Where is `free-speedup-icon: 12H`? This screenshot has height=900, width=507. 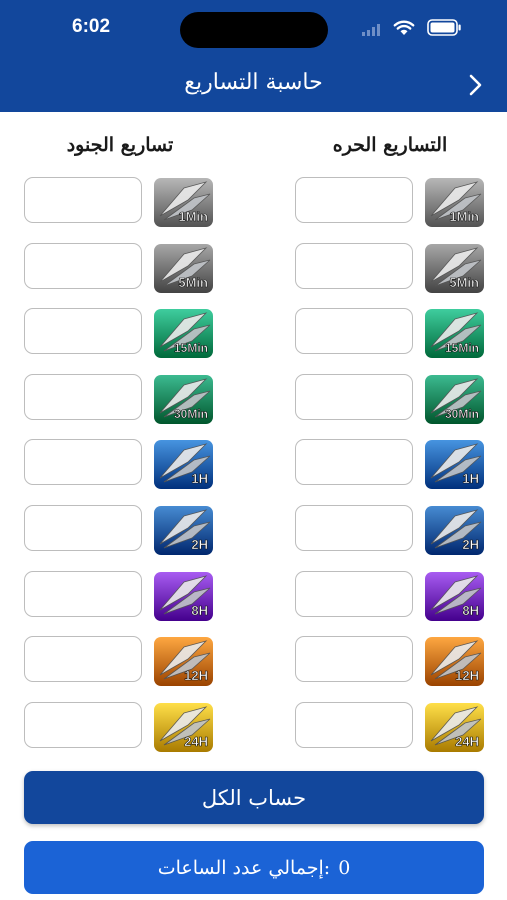 free-speedup-icon: 12H is located at coordinates (454, 661).